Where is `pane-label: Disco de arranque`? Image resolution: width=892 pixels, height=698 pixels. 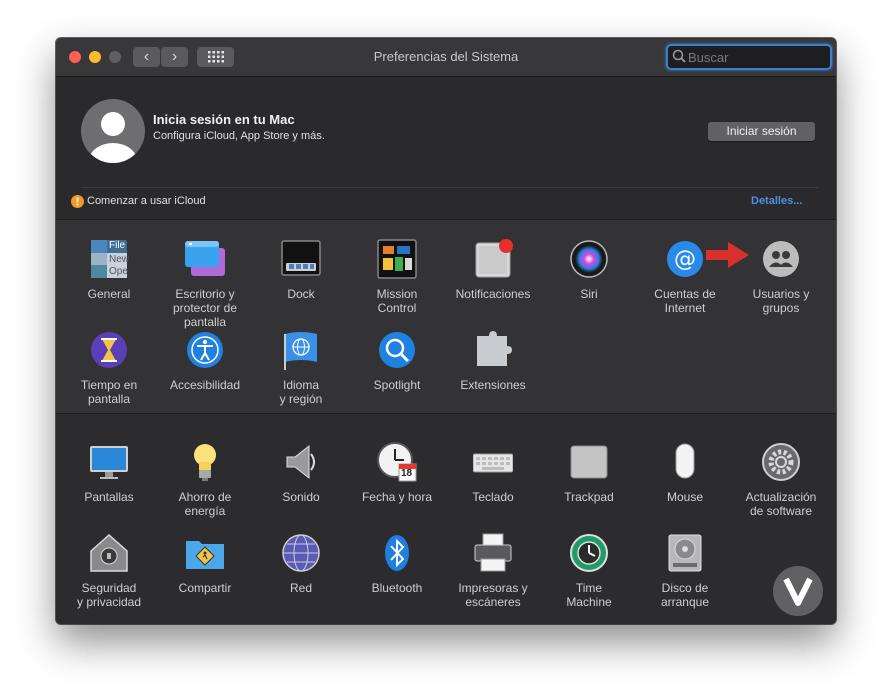
pane-label: Disco de arranque is located at coordinates (685, 595).